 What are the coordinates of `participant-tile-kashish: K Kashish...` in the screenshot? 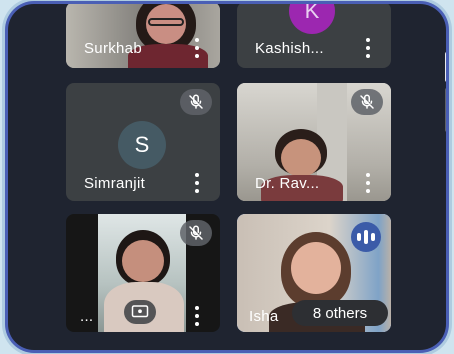 It's located at (314, 36).